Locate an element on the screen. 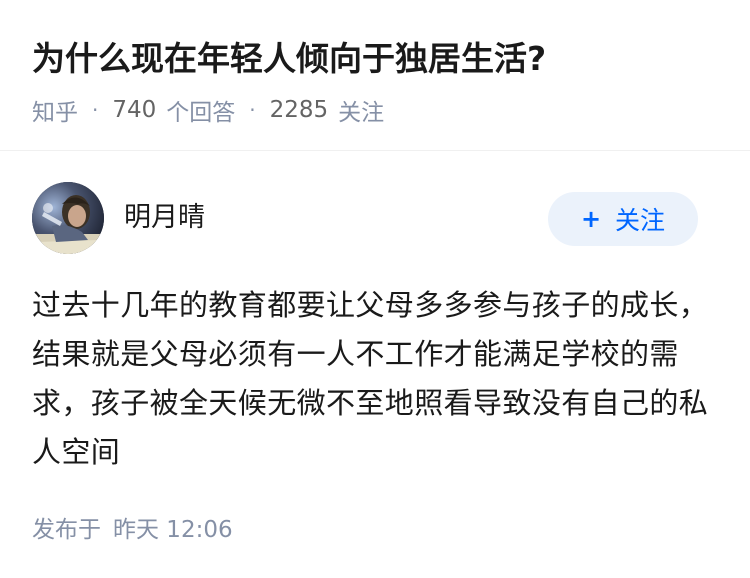 This screenshot has width=750, height=578. published-time: 昨天 12:06 is located at coordinates (173, 530).